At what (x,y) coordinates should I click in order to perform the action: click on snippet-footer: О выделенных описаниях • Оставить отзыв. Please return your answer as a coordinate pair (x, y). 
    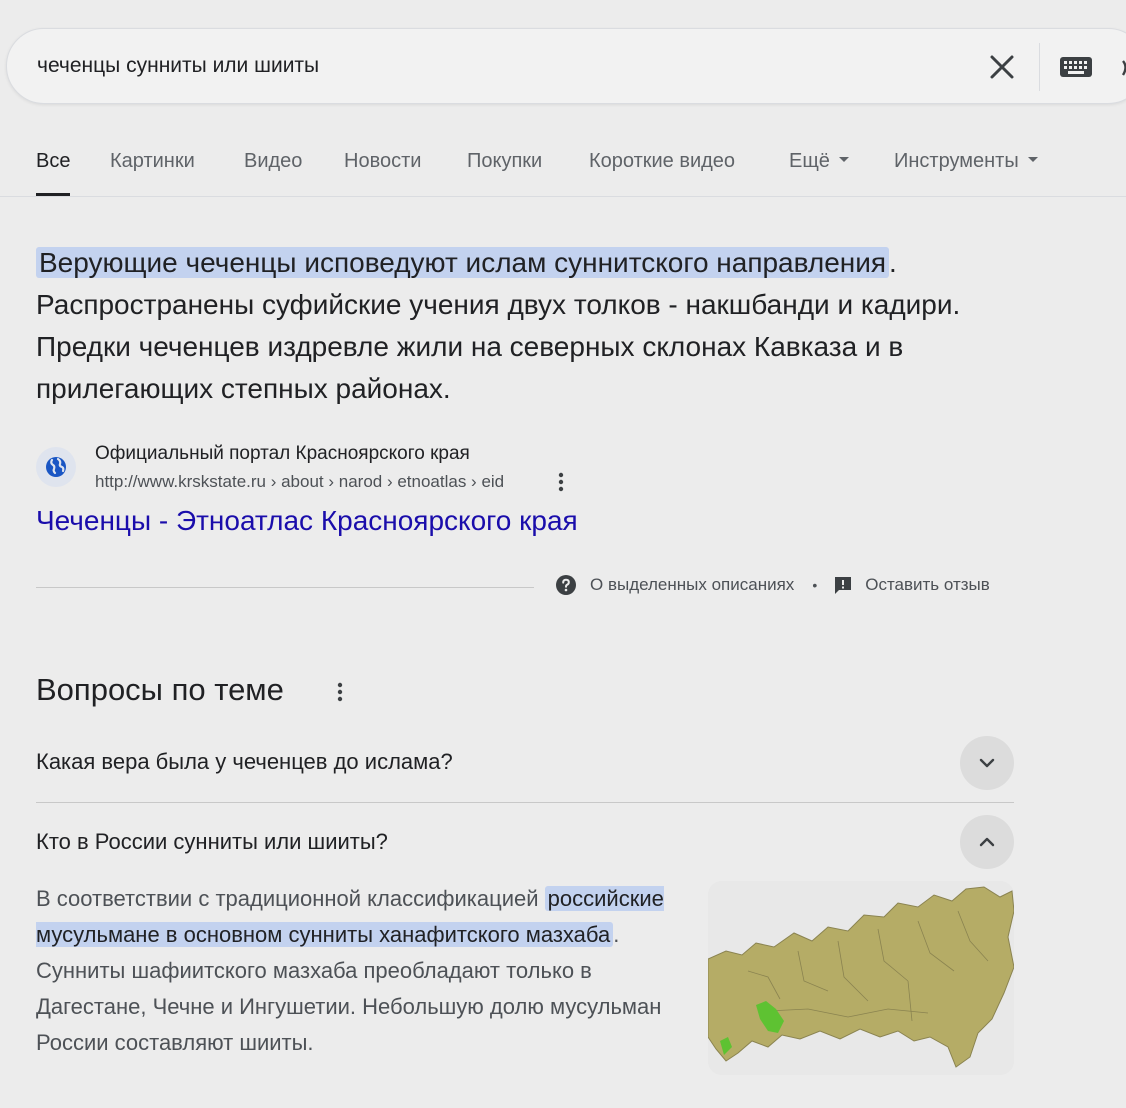
    Looking at the image, I should click on (773, 585).